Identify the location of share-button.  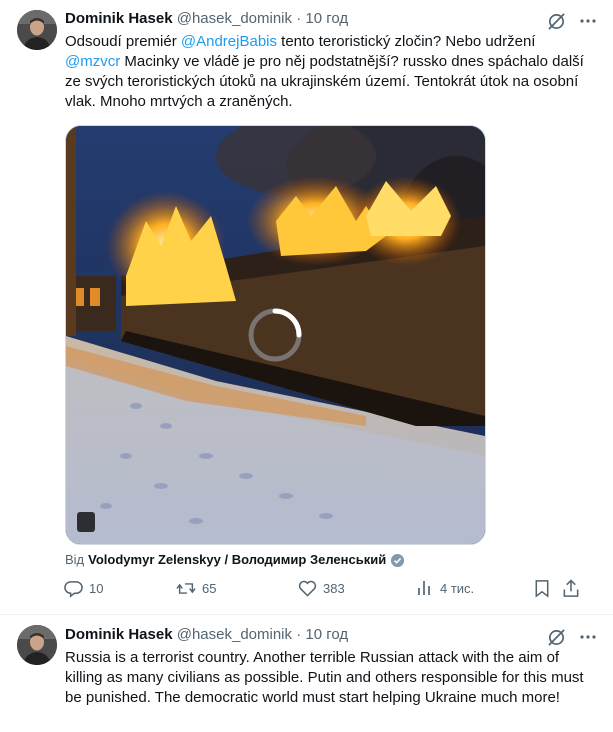
(571, 588).